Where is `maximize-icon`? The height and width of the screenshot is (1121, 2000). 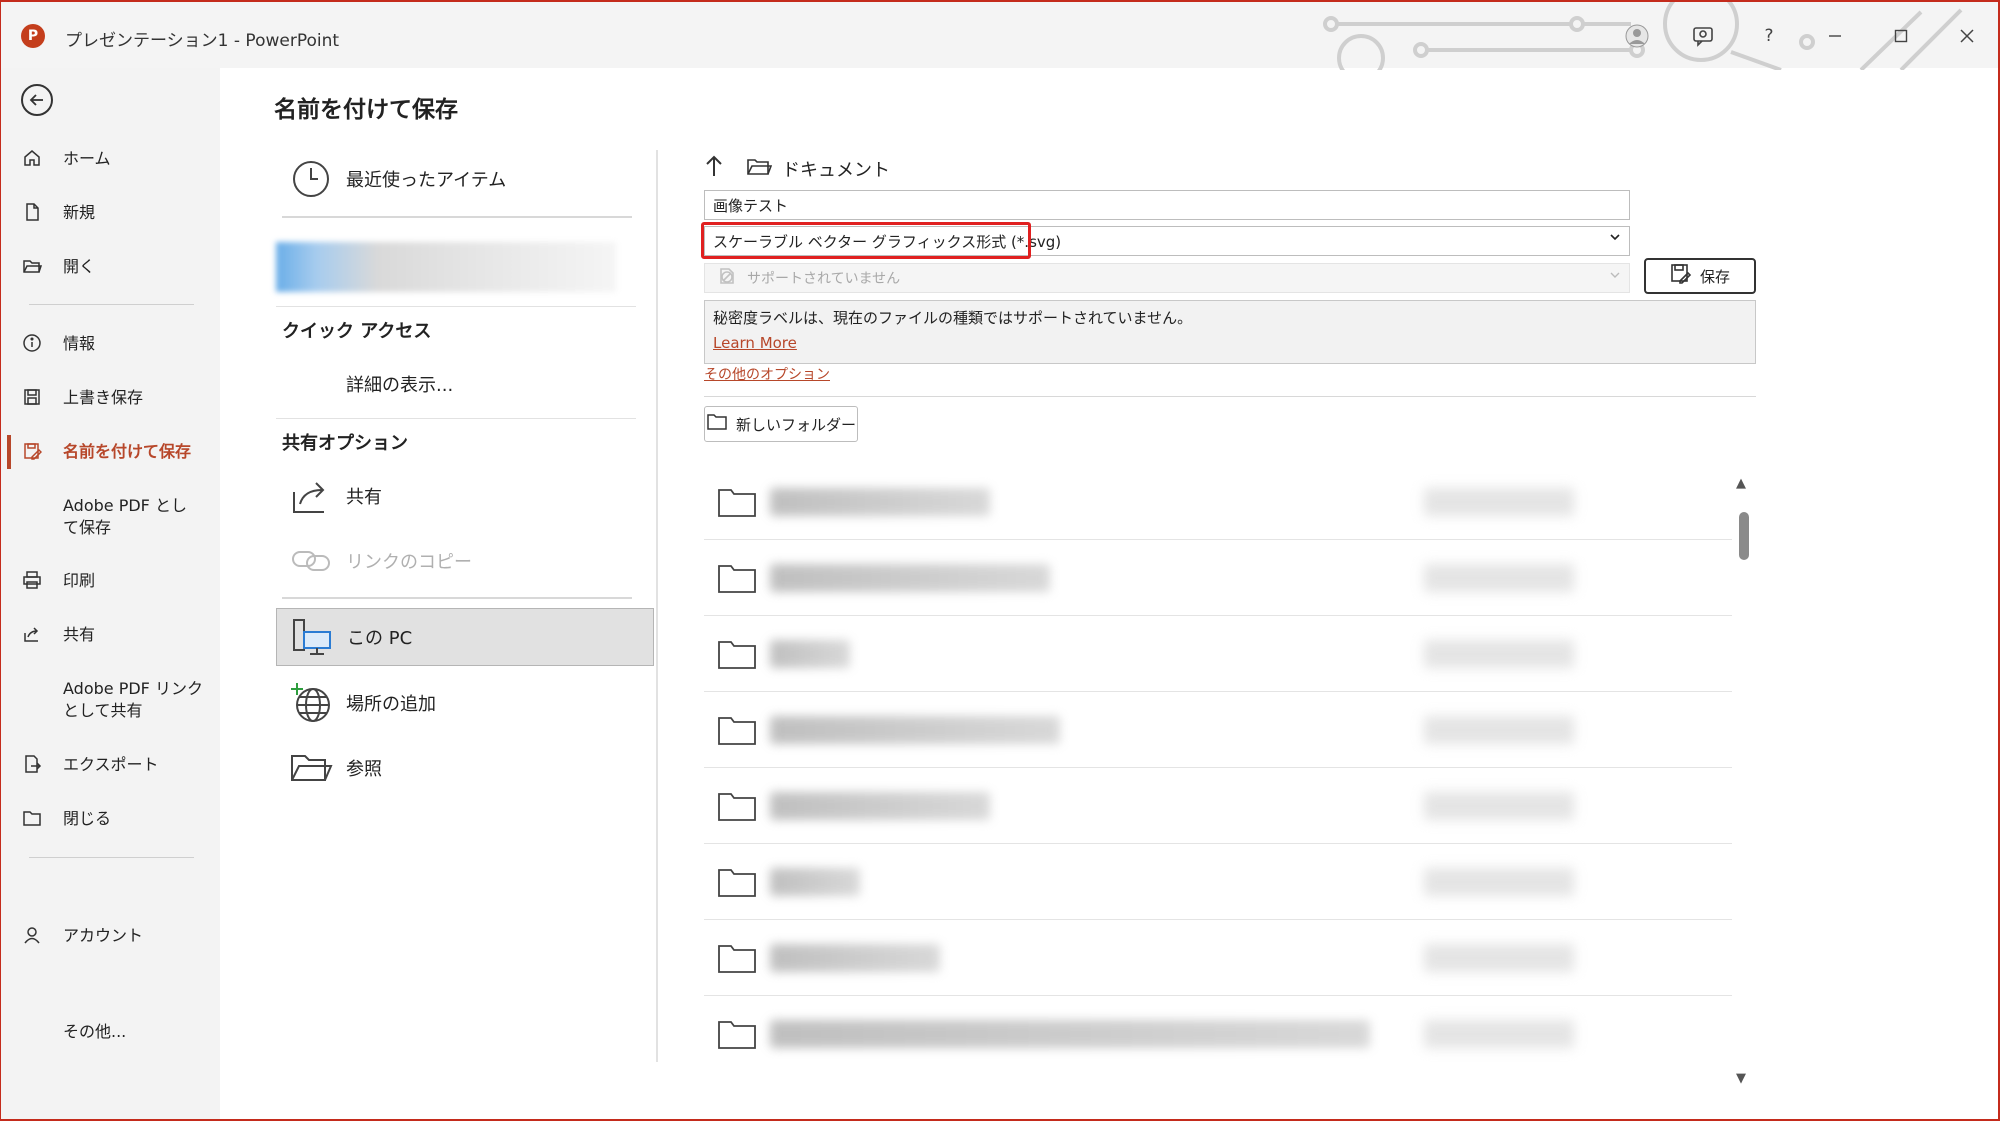
maximize-icon is located at coordinates (1901, 36).